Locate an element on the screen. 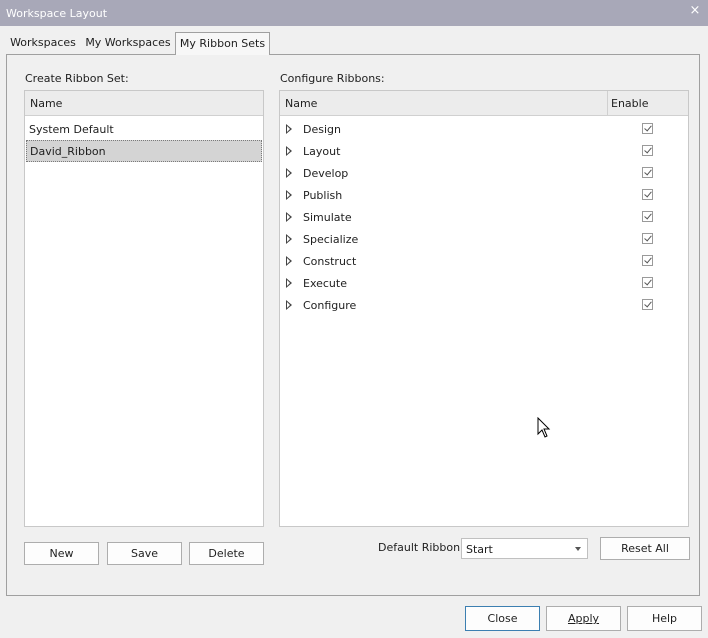  ribbon-row-publish: Publish is located at coordinates (484, 195).